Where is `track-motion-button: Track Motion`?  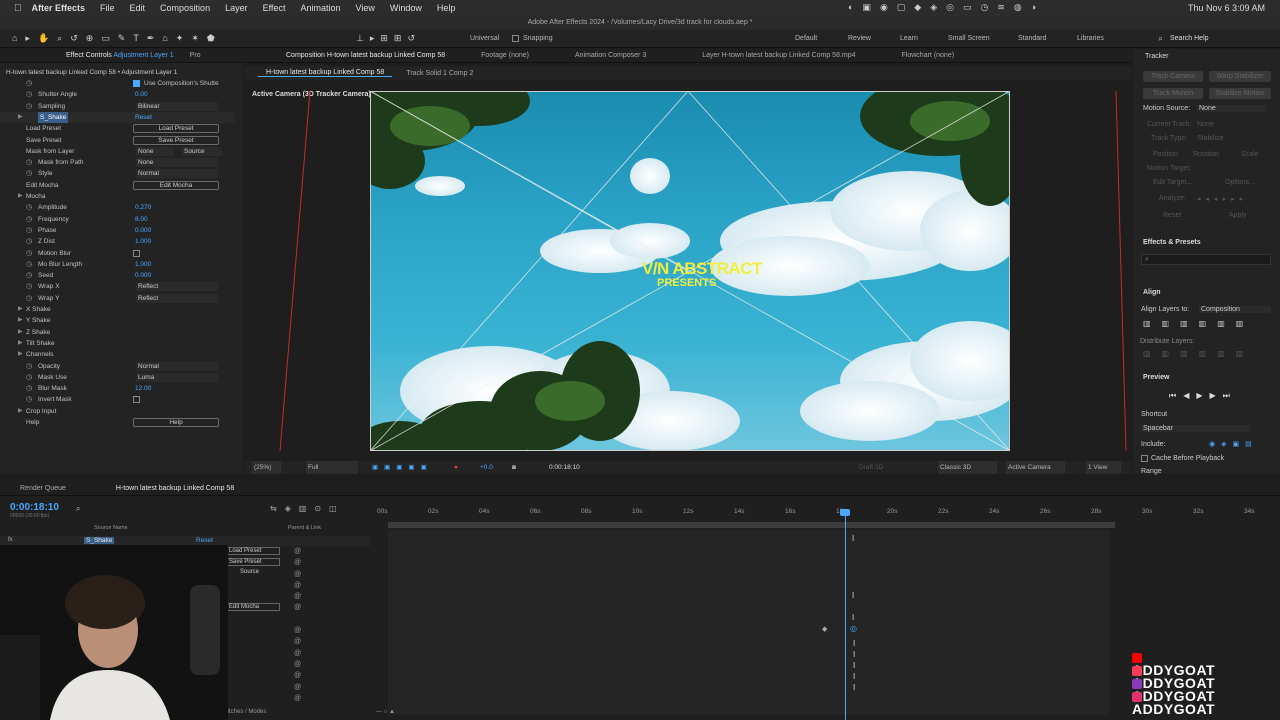 track-motion-button: Track Motion is located at coordinates (1173, 93).